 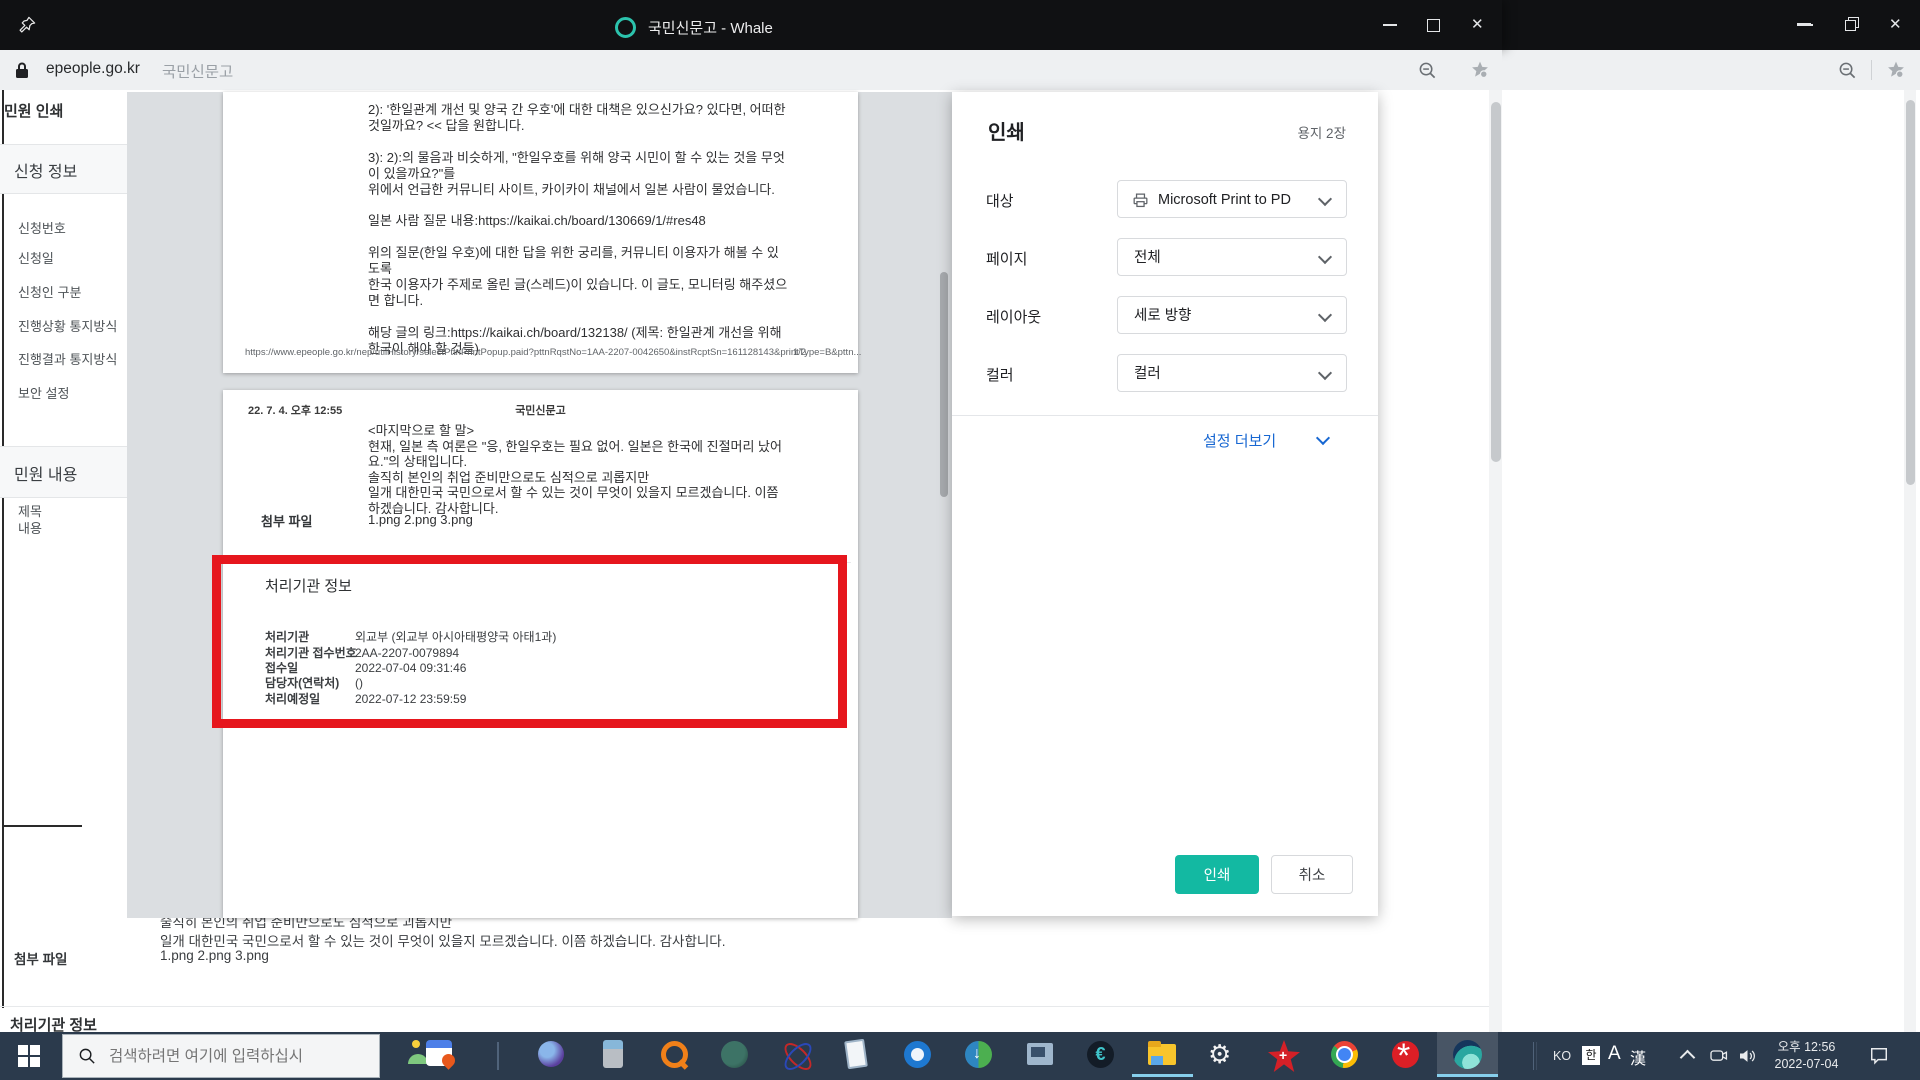 I want to click on taskbar-app-red-star: +, so click(x=1284, y=1054).